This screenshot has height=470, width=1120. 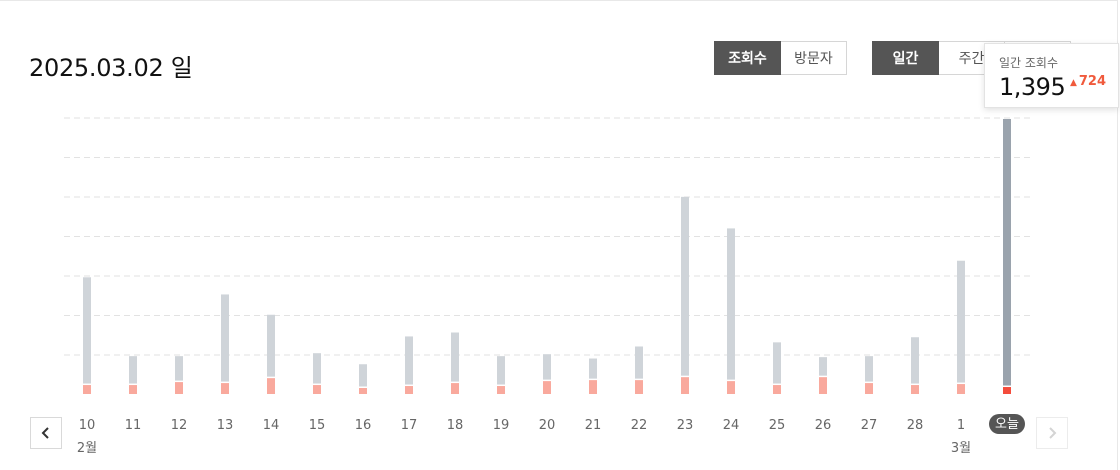 I want to click on x-tick-label: 24, so click(x=731, y=425).